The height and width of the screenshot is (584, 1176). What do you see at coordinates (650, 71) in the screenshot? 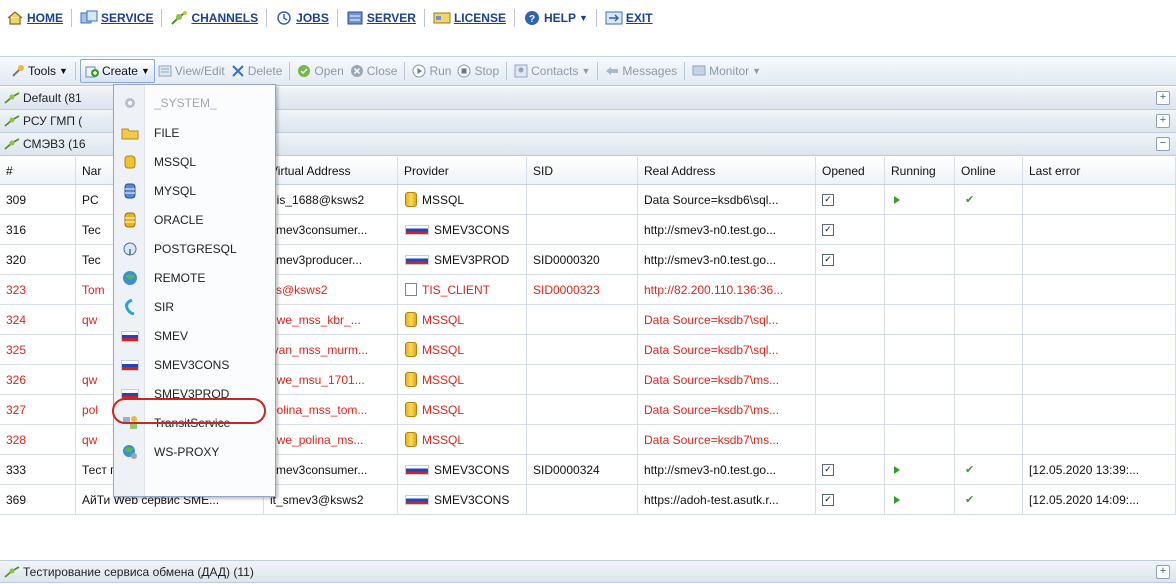
I see `messages-label: Messages` at bounding box center [650, 71].